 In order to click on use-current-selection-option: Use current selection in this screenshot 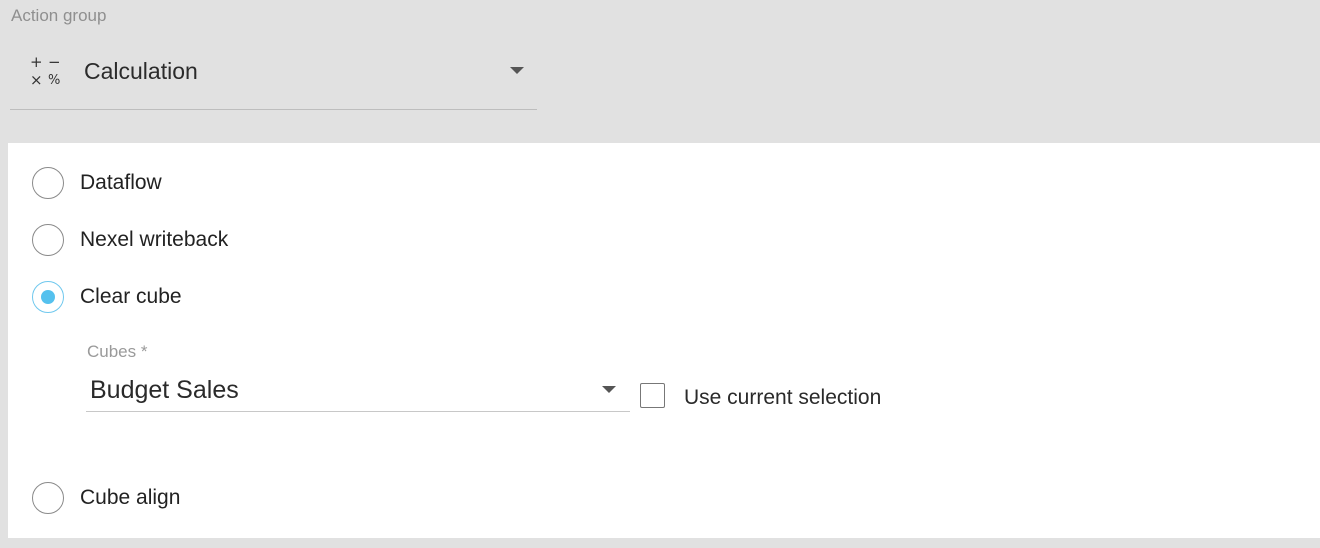, I will do `click(761, 396)`.